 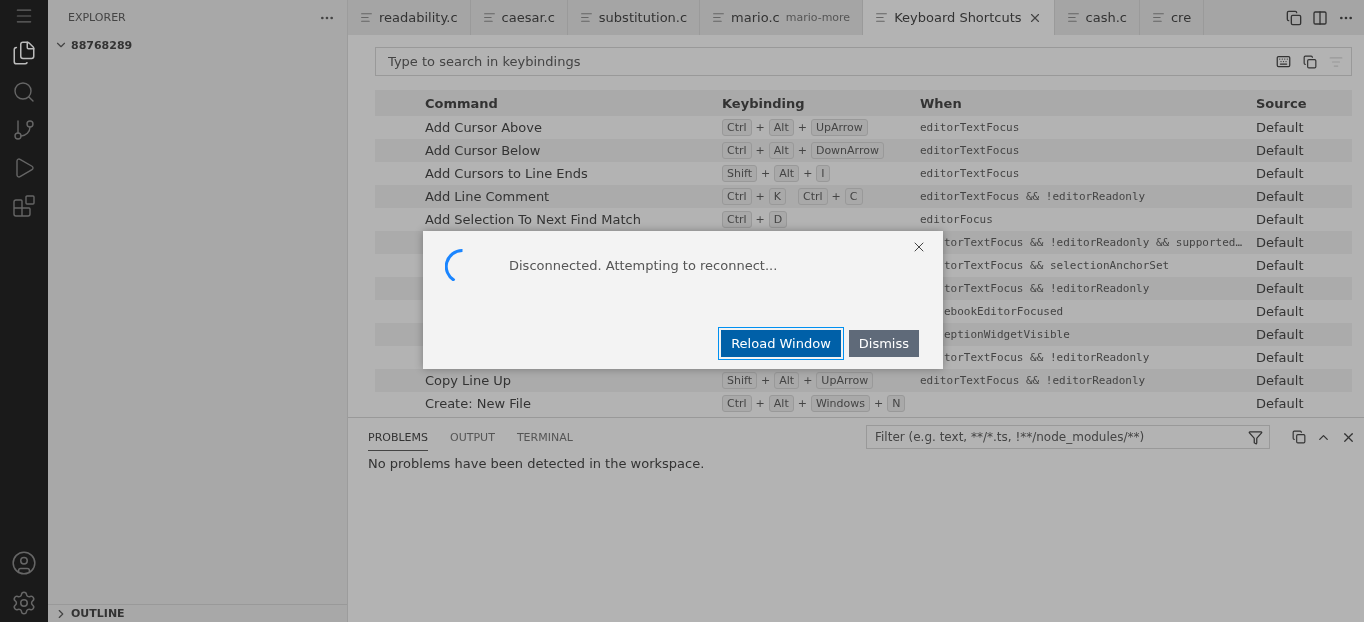 What do you see at coordinates (24, 92) in the screenshot?
I see `search-icon` at bounding box center [24, 92].